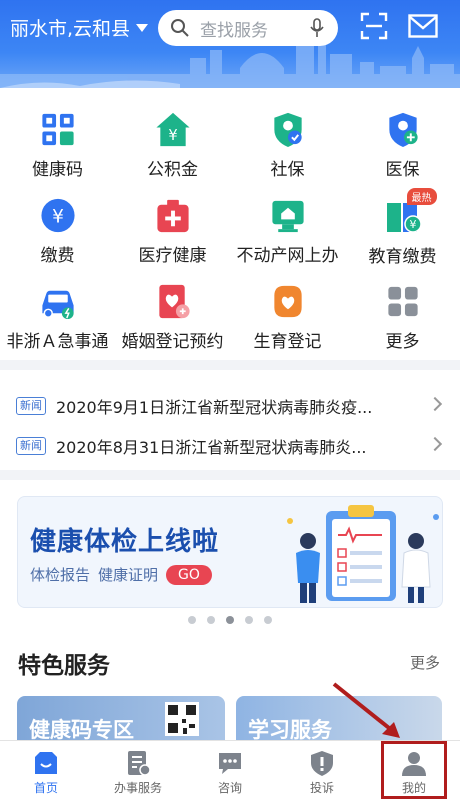 The height and width of the screenshot is (800, 460). I want to click on nav-consult: 咨询, so click(230, 770).